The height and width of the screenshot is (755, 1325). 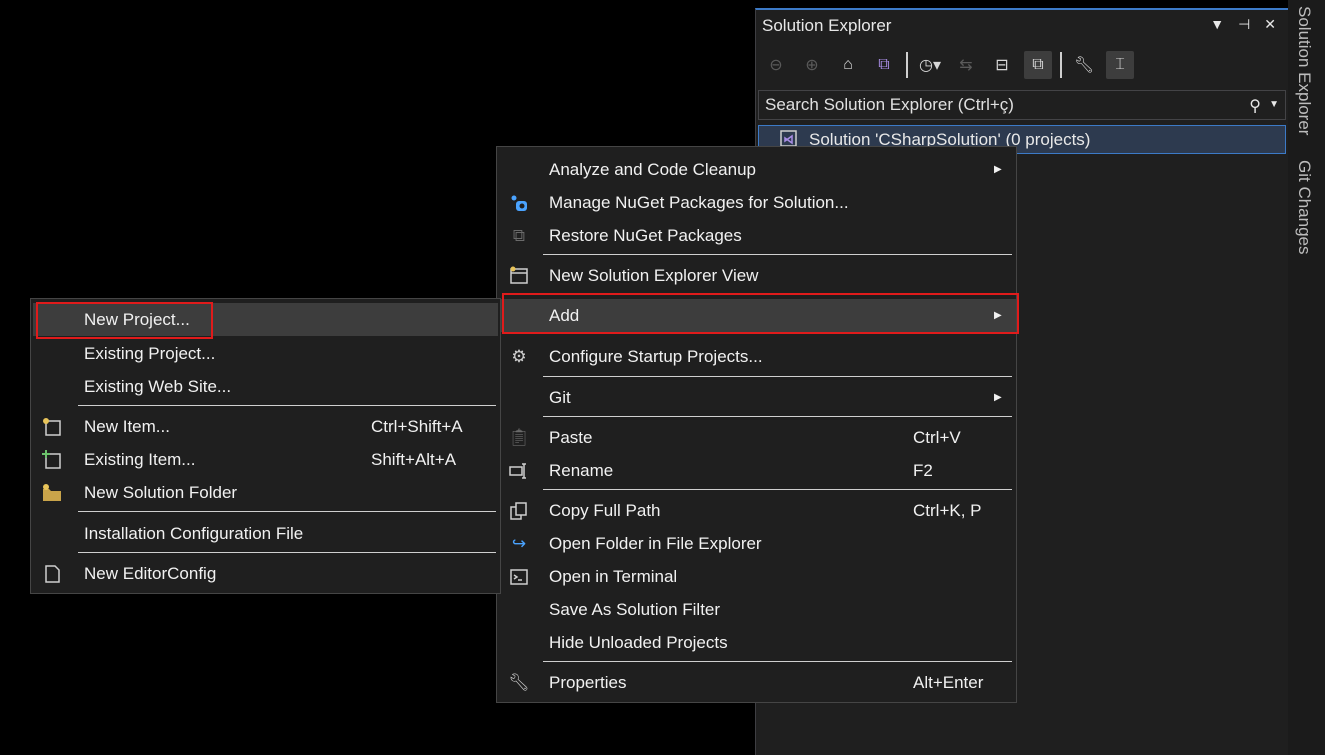 What do you see at coordinates (756, 275) in the screenshot?
I see `menu-item-new-view: New Solution Explorer View` at bounding box center [756, 275].